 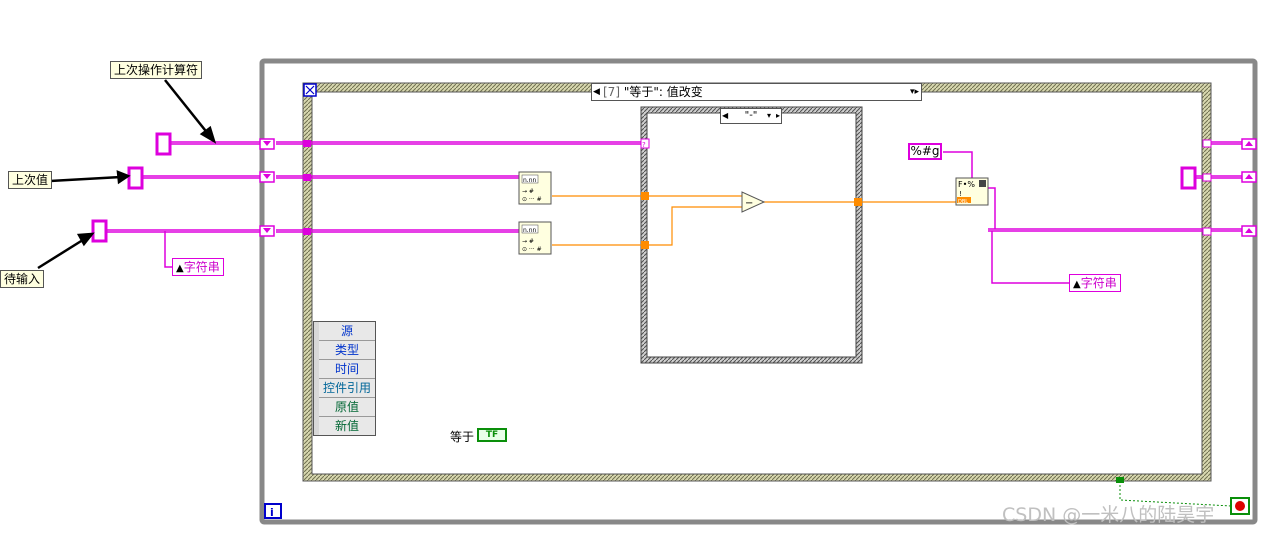 I want to click on prev-case-icon: ◀, so click(x=598, y=92).